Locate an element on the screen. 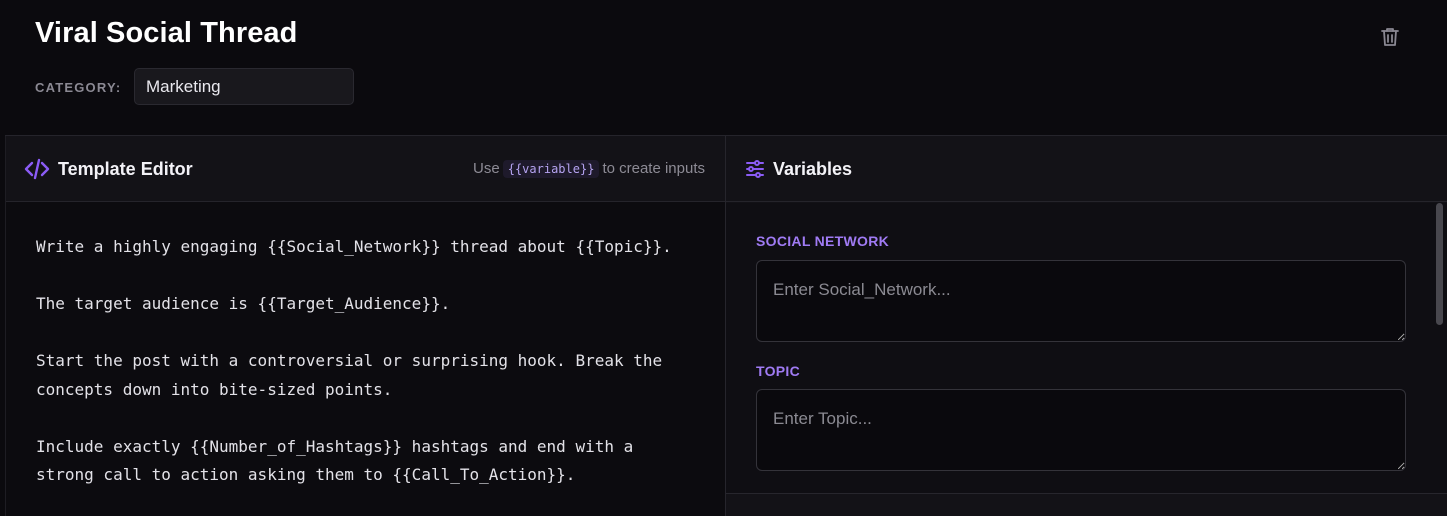 Image resolution: width=1447 pixels, height=516 pixels. template-editor-title: Template Editor is located at coordinates (125, 169).